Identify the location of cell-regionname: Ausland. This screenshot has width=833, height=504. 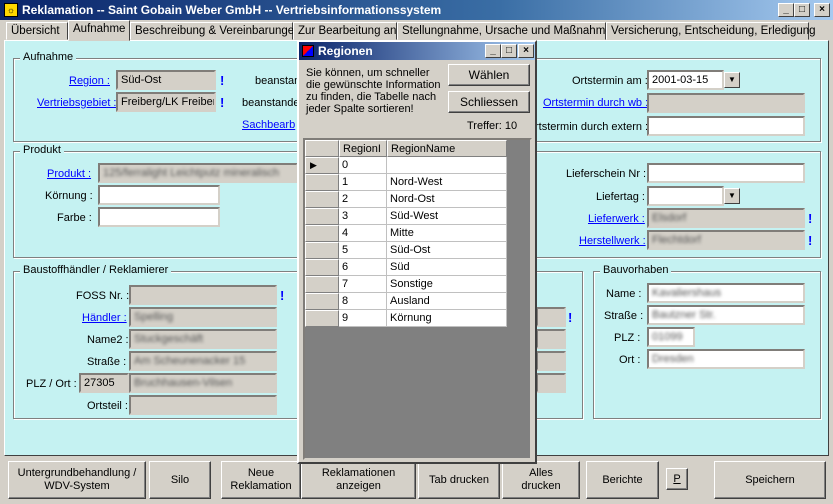
(447, 301).